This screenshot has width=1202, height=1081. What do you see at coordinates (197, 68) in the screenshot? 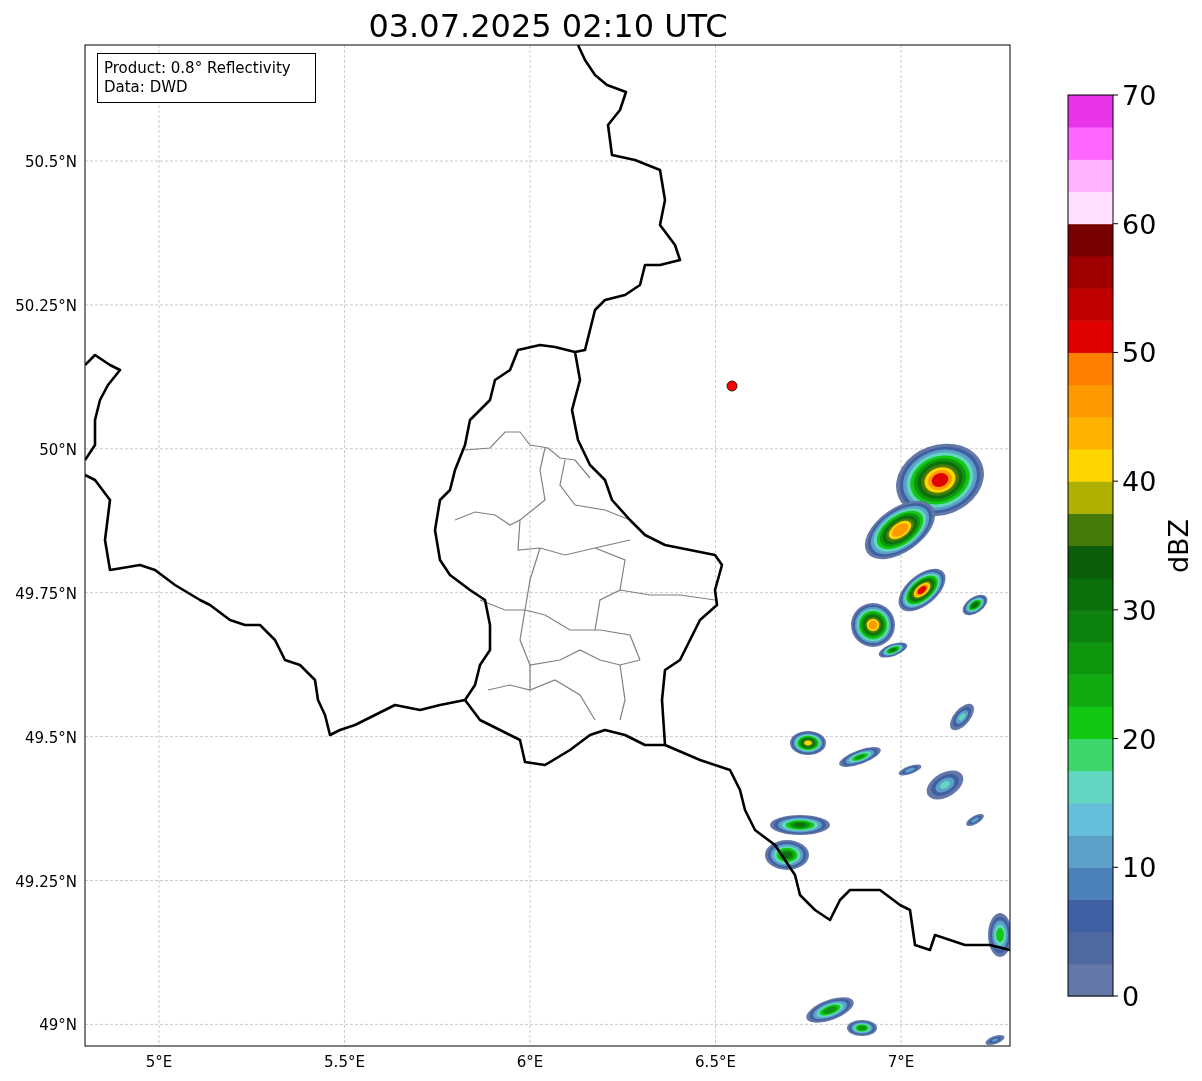
I see `info-text: Product: 0.8° Reflectivity` at bounding box center [197, 68].